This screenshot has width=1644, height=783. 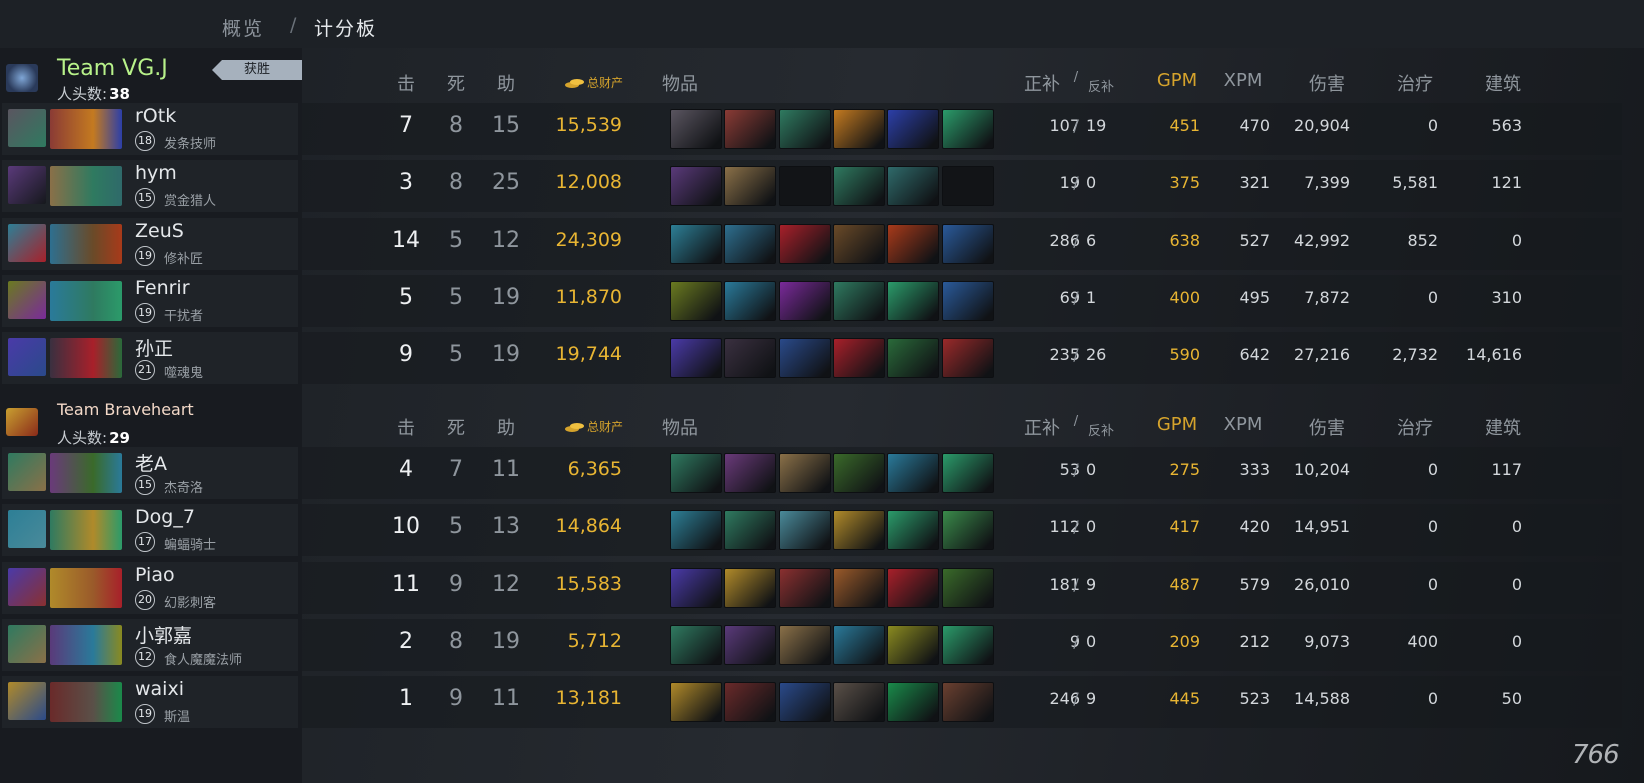 I want to click on player-row: hym 15 赏金猎人, so click(x=151, y=186).